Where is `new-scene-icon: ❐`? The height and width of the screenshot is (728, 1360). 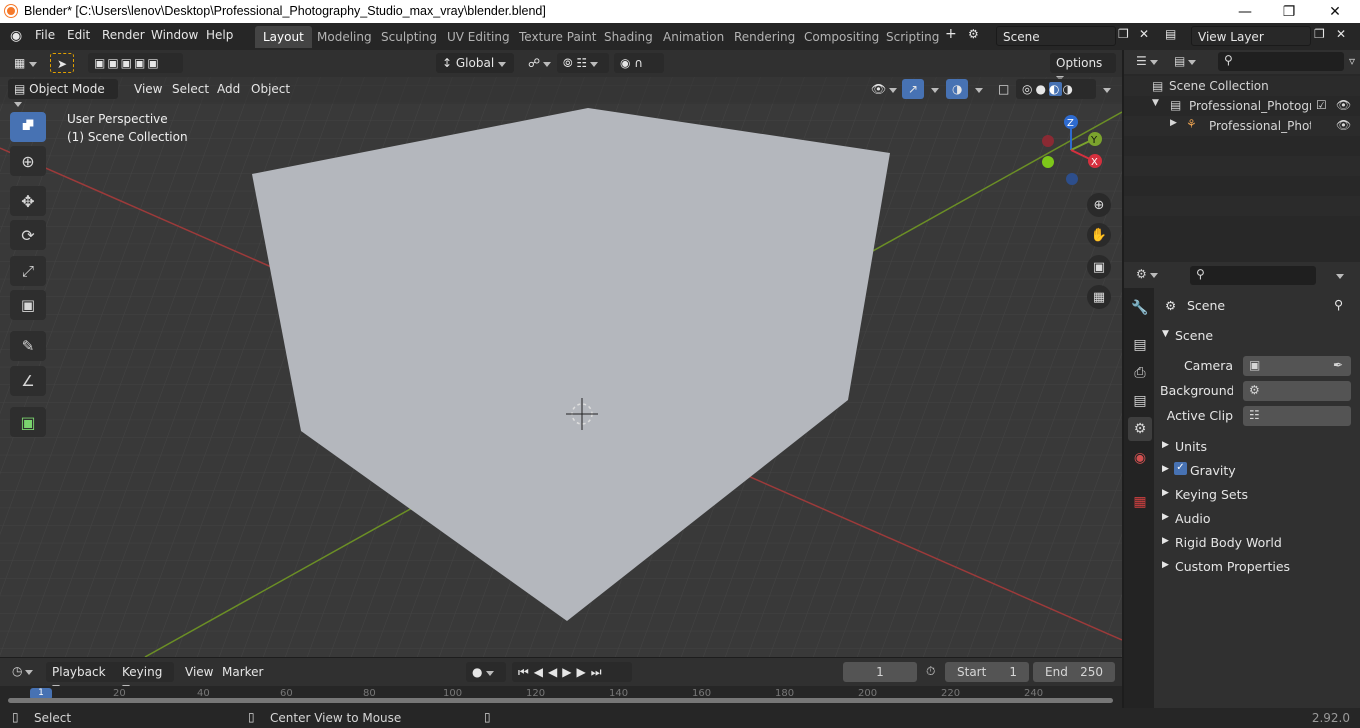 new-scene-icon: ❐ is located at coordinates (1123, 34).